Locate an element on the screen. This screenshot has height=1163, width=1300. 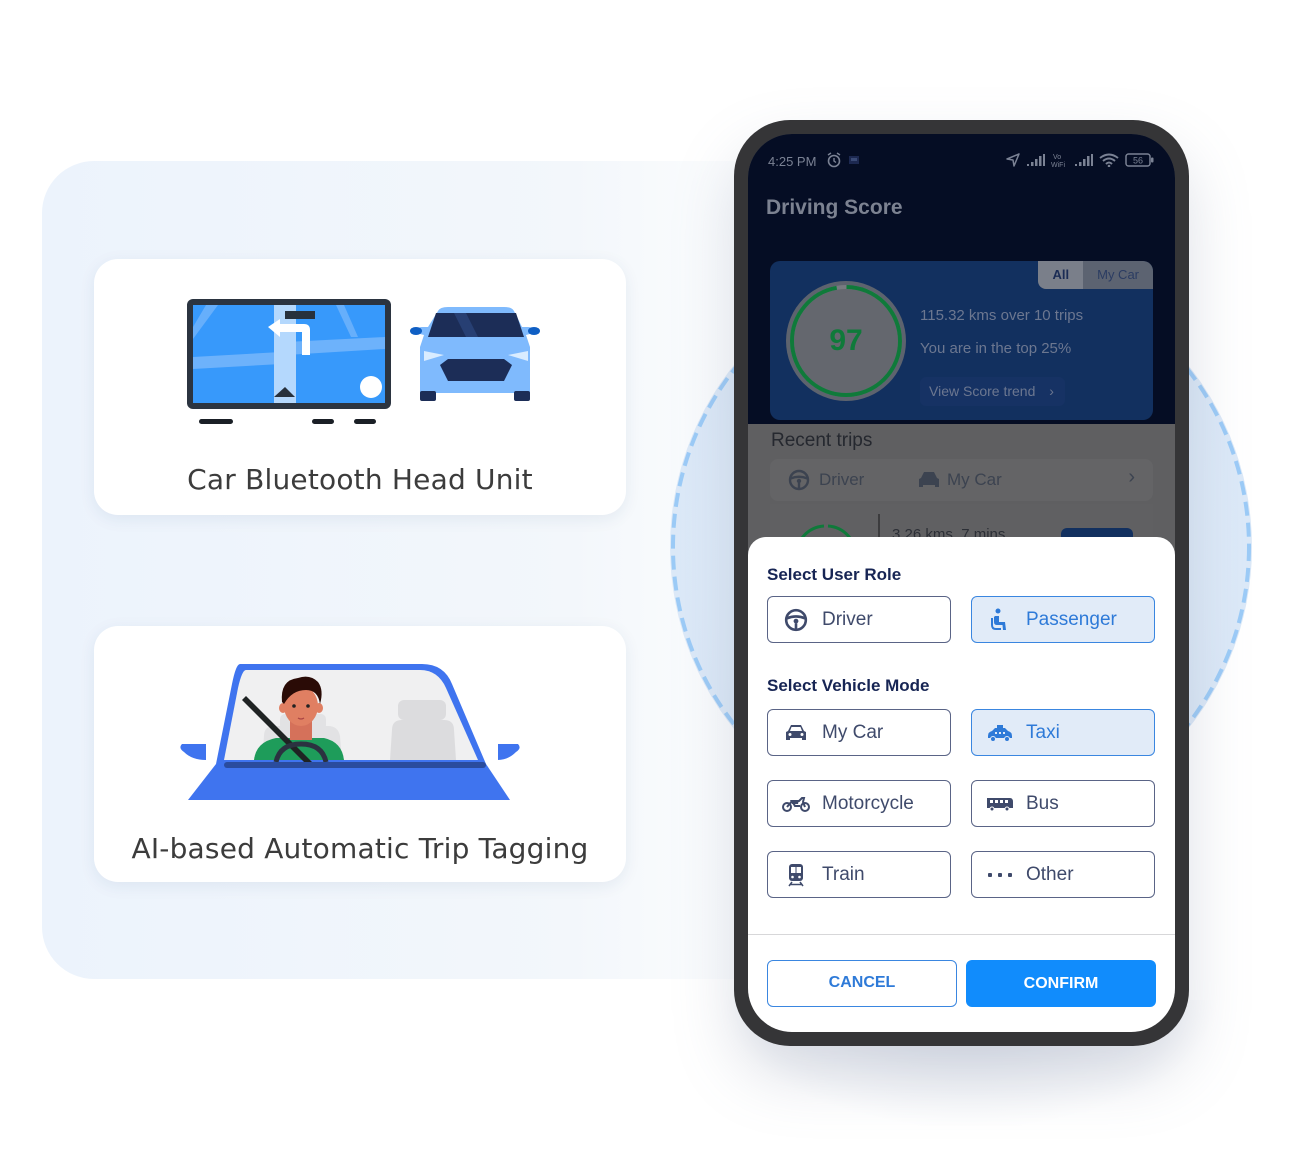
feature-title: AI-based Automatic Trip Tagging is located at coordinates (360, 848).